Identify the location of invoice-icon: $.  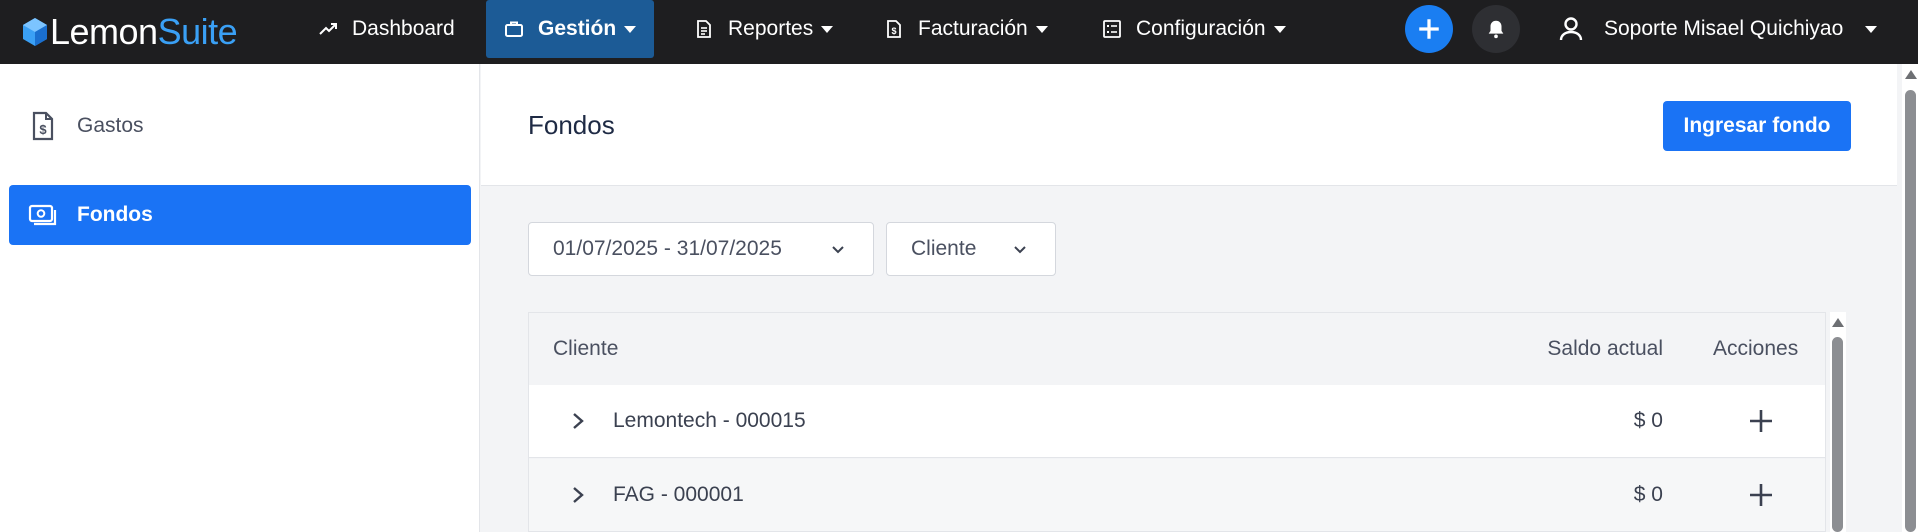
(894, 29).